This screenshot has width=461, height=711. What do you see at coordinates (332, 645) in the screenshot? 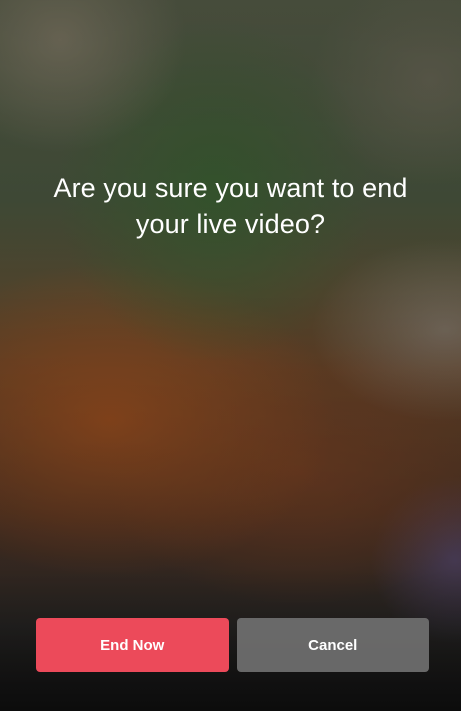
I see `cancel-button: Cancel` at bounding box center [332, 645].